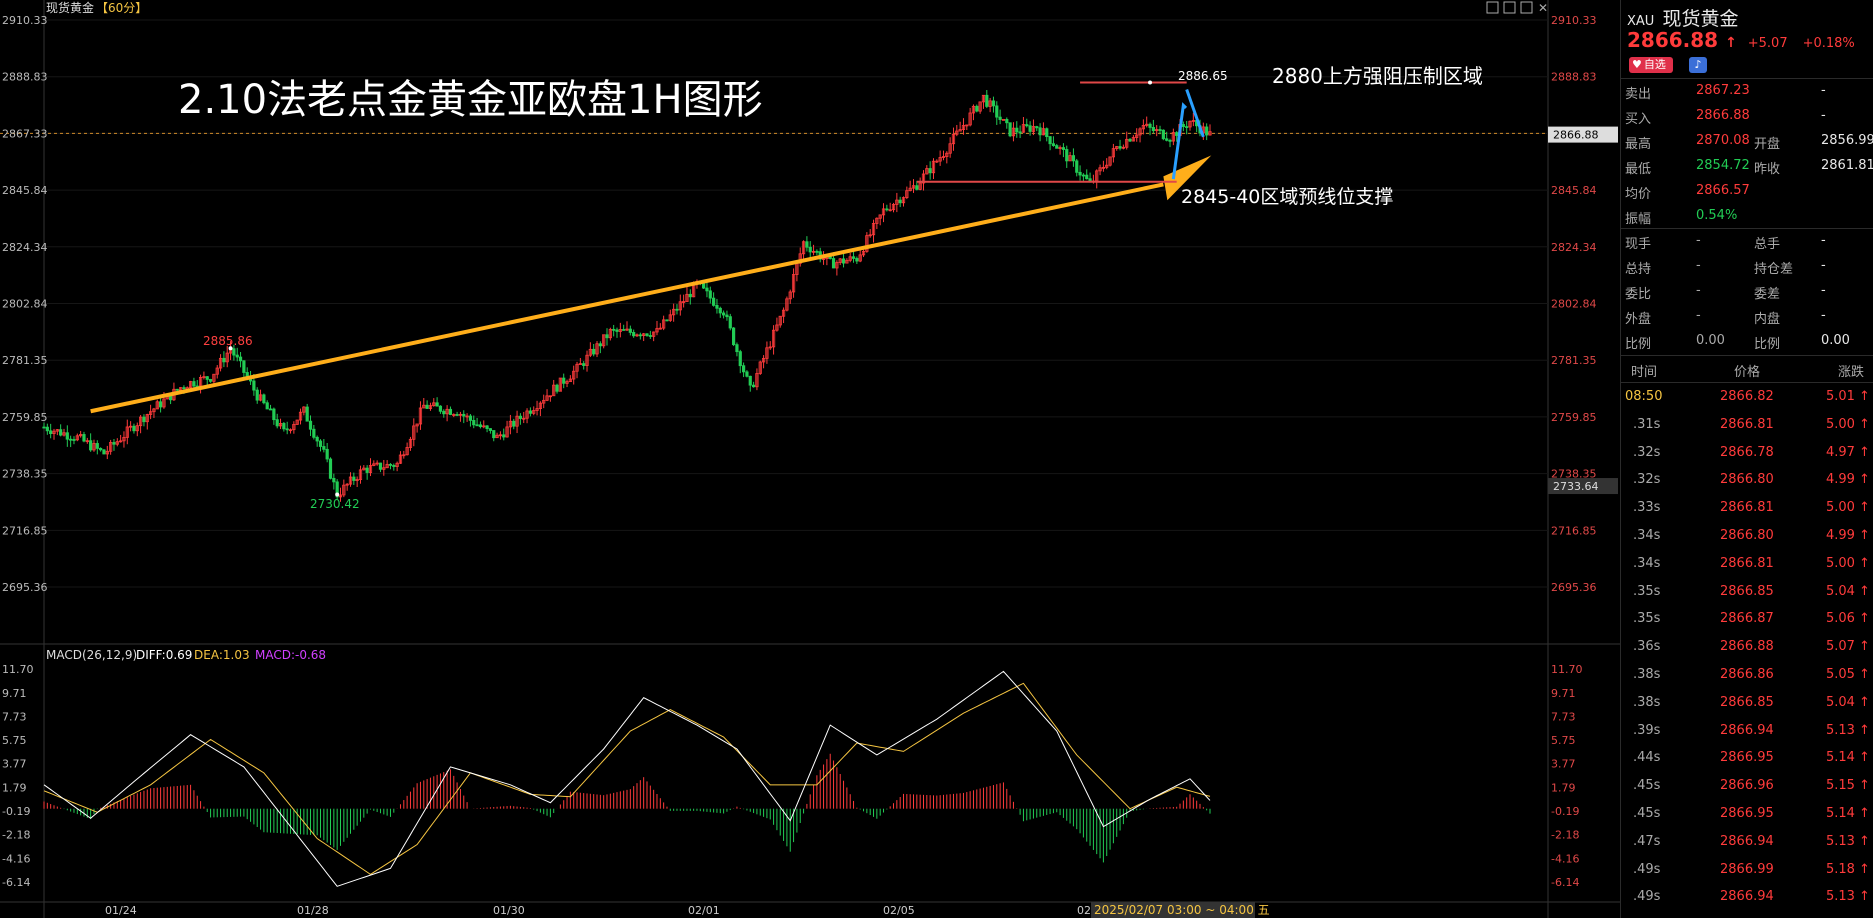 The width and height of the screenshot is (1873, 918). Describe the element at coordinates (1638, 344) in the screenshot. I see `stat-label: 比例` at that location.